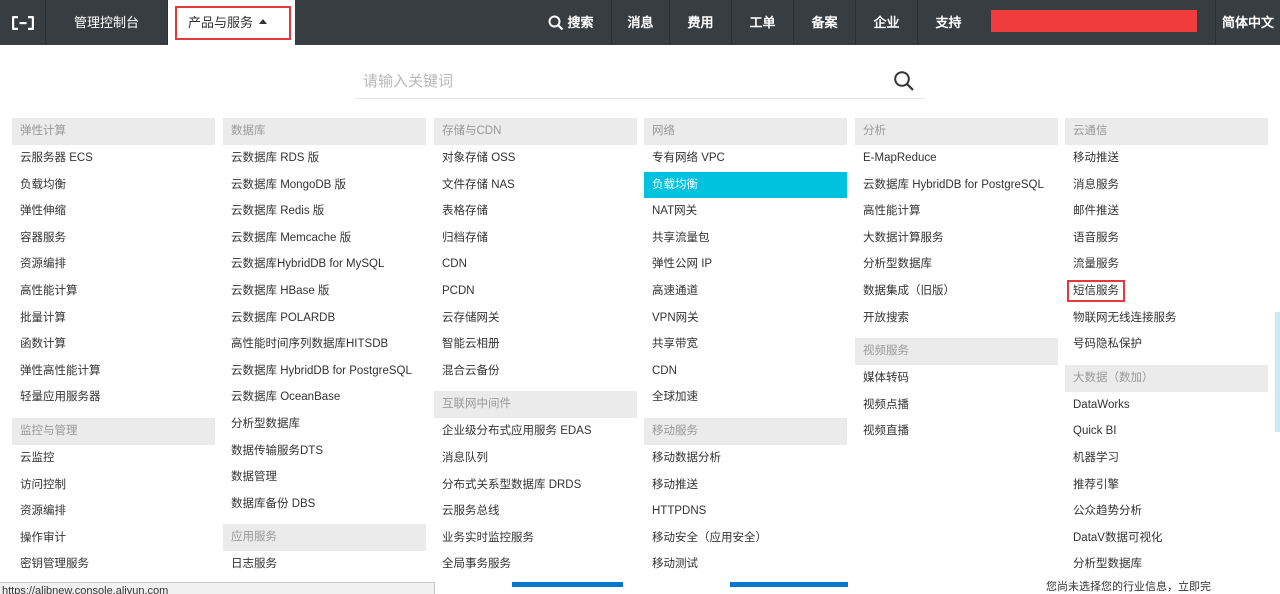  Describe the element at coordinates (1166, 264) in the screenshot. I see `menu-item: 流量服务` at that location.